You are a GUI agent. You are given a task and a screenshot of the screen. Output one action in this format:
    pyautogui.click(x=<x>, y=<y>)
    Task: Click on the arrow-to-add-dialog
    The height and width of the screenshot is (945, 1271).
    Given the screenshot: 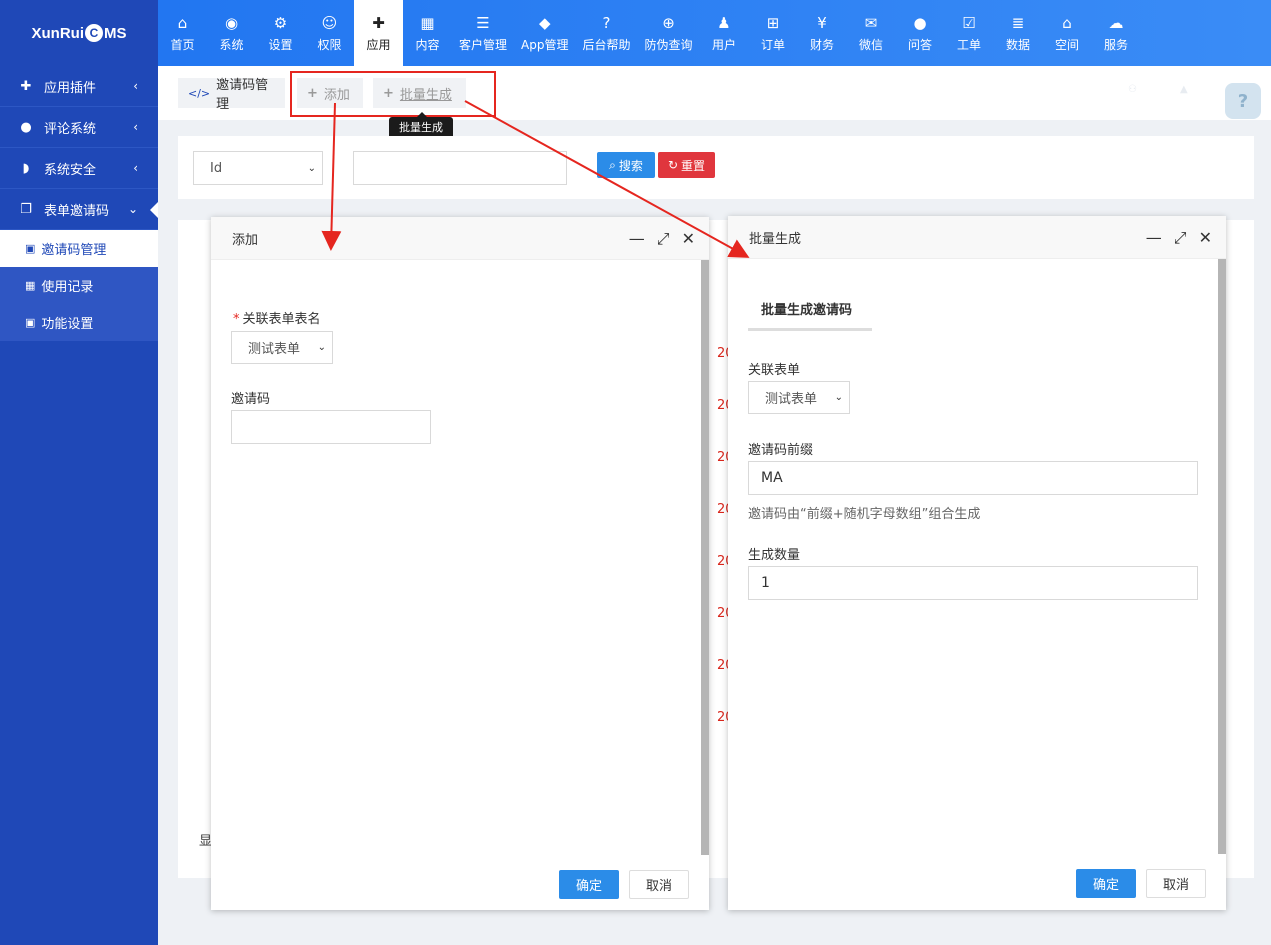 What is the action you would take?
    pyautogui.click(x=331, y=176)
    